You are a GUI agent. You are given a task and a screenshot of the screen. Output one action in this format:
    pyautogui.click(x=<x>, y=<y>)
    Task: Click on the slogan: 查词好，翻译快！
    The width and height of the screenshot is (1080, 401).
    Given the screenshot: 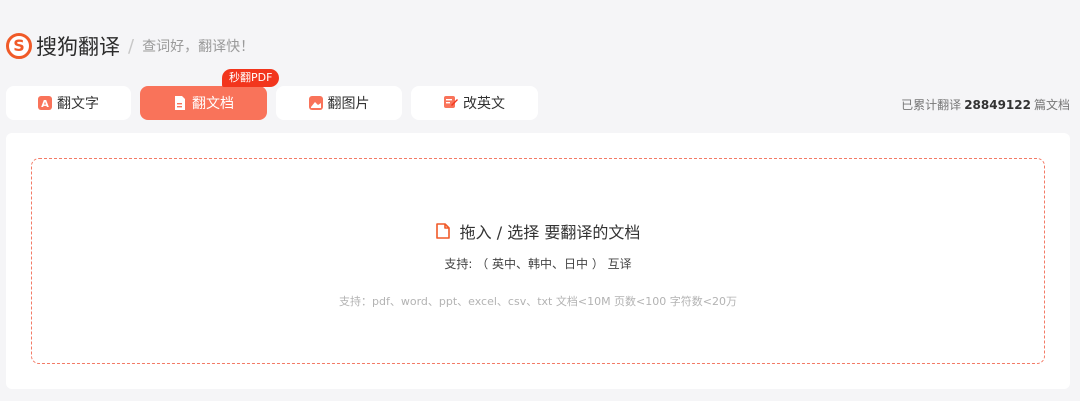 What is the action you would take?
    pyautogui.click(x=198, y=47)
    